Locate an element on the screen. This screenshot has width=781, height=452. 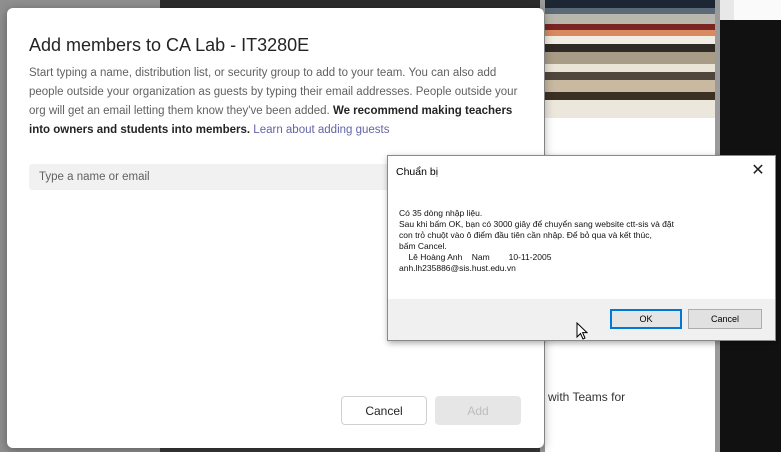
background-partial-text: with Teams for is located at coordinates (587, 397).